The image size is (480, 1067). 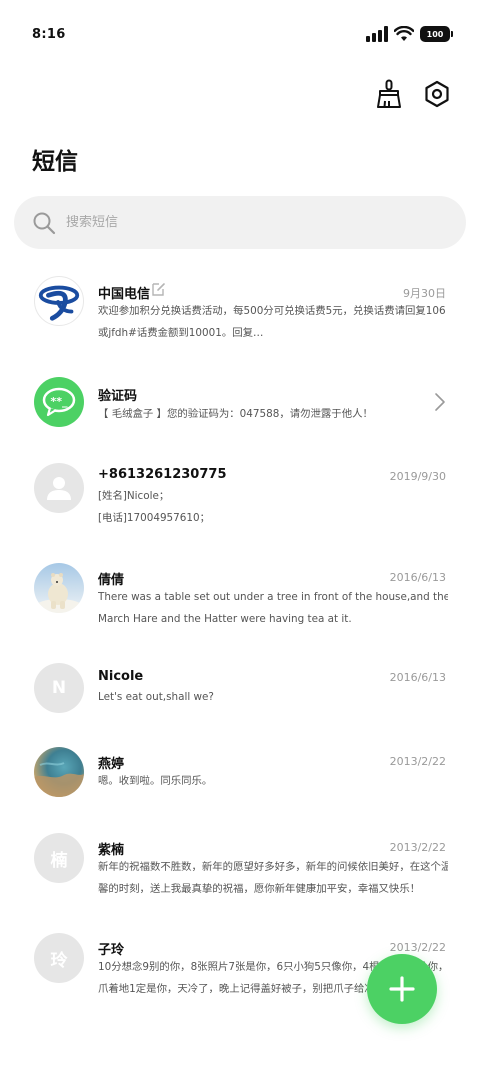 I want to click on battery-icon: 100, so click(x=436, y=34).